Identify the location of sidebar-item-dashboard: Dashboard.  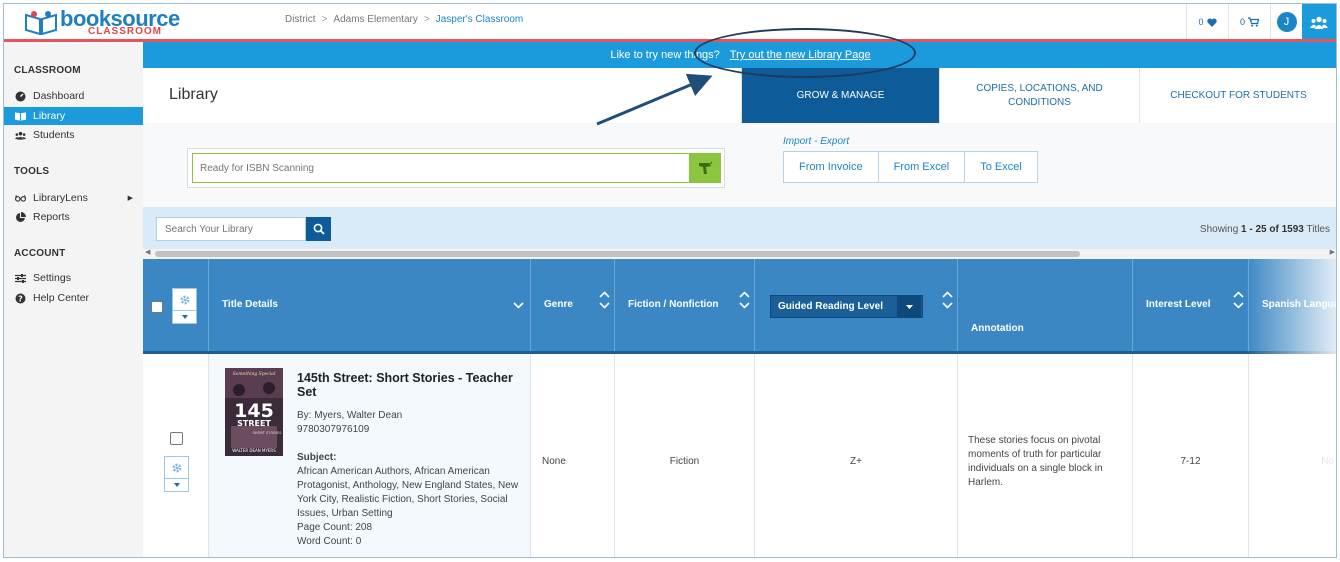
(73, 96).